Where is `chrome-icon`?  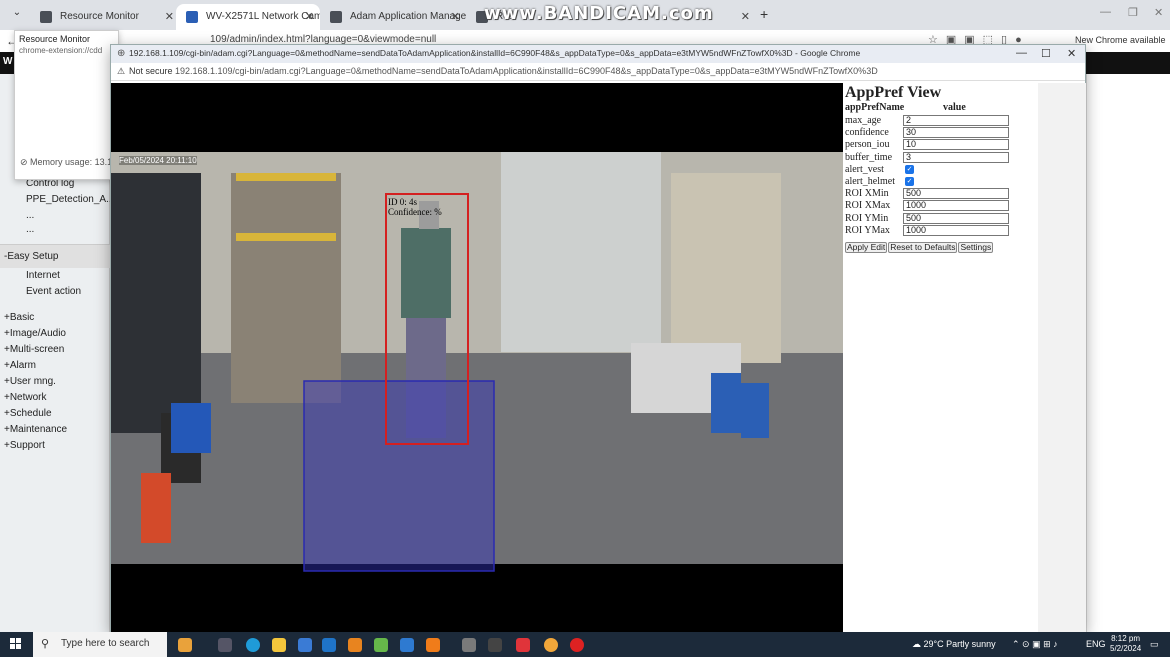 chrome-icon is located at coordinates (551, 645).